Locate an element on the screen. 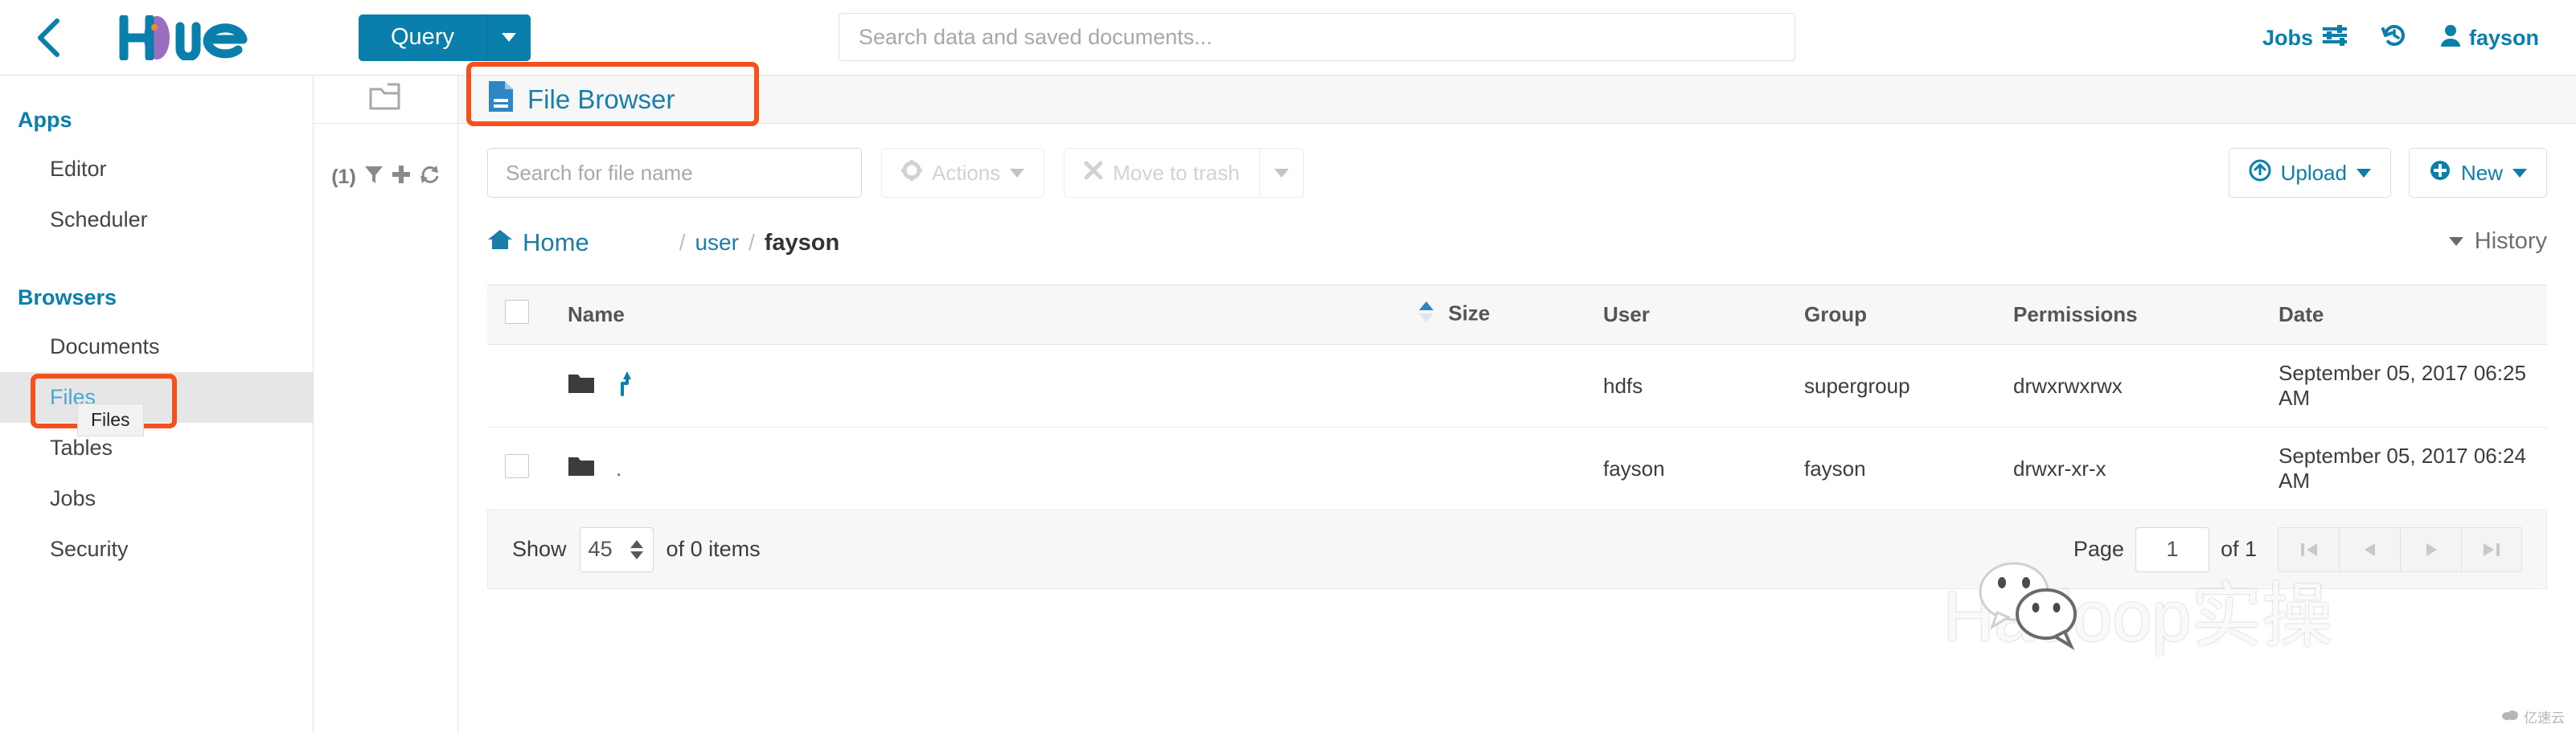 This screenshot has height=733, width=2576. breadcrumb-segment-fayson: fayson is located at coordinates (802, 242).